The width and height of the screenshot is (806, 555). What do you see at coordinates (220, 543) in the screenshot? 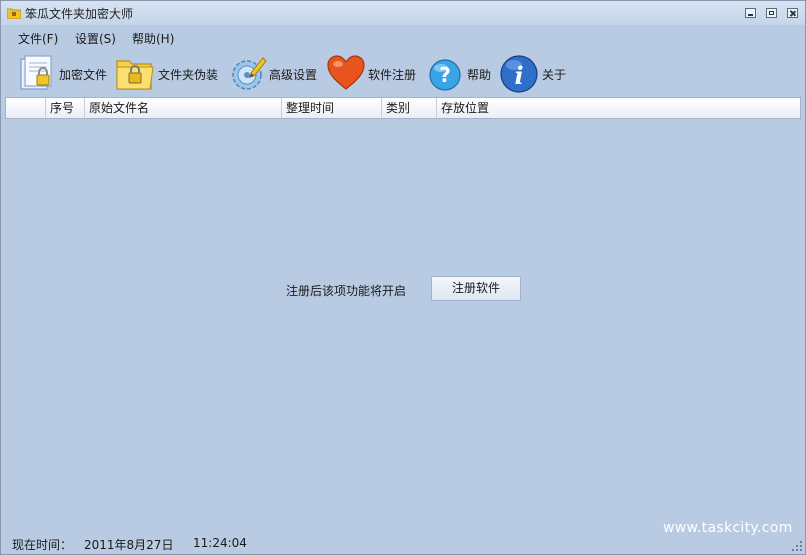
I see `status-clock: 11:24:04` at bounding box center [220, 543].